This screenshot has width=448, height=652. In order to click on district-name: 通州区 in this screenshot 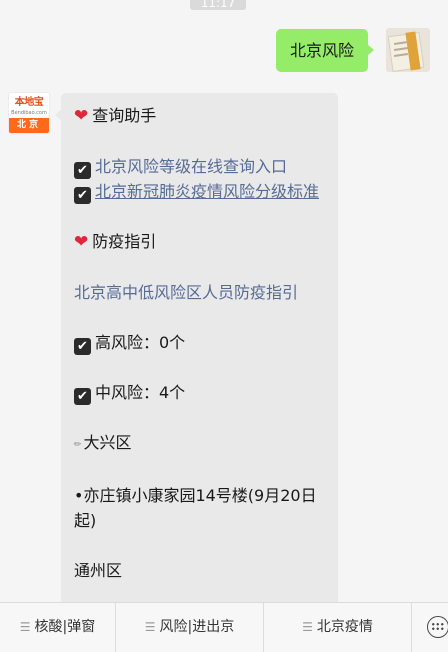, I will do `click(98, 570)`.